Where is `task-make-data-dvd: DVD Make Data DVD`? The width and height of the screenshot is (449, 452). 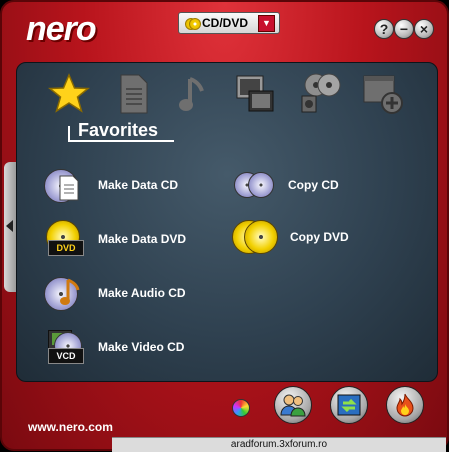
task-make-data-dvd: DVD Make Data DVD is located at coordinates (115, 239).